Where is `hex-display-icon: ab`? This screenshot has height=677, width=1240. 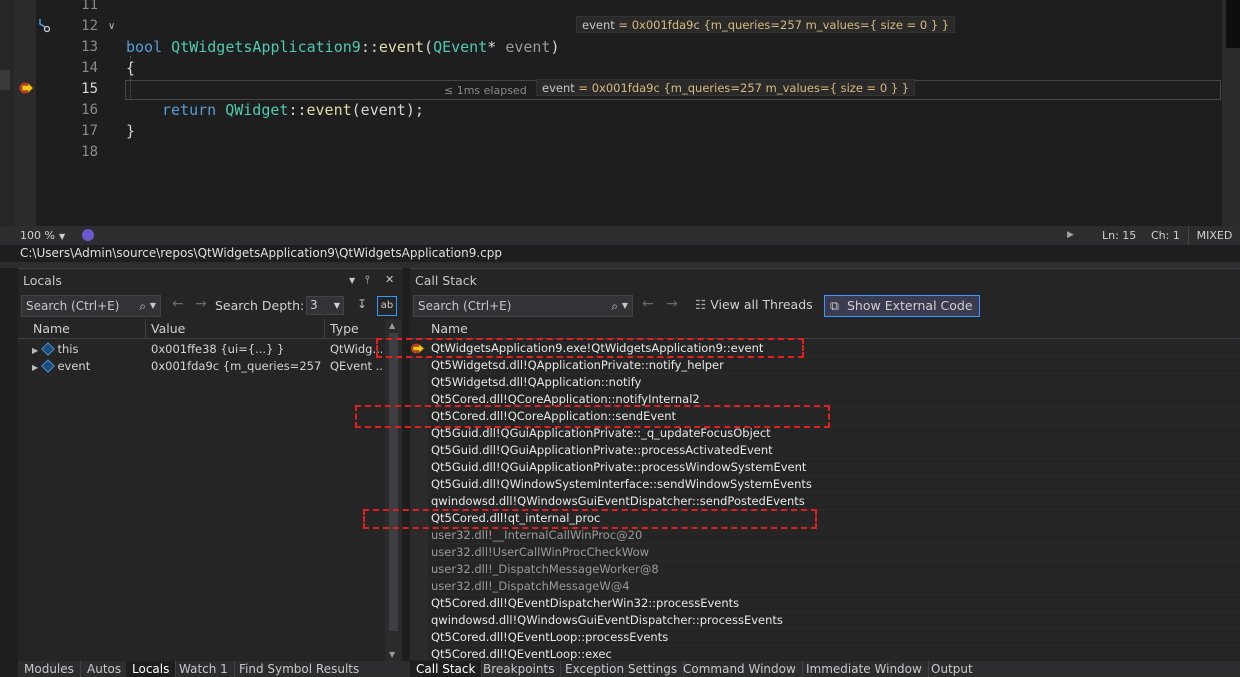
hex-display-icon: ab is located at coordinates (387, 306).